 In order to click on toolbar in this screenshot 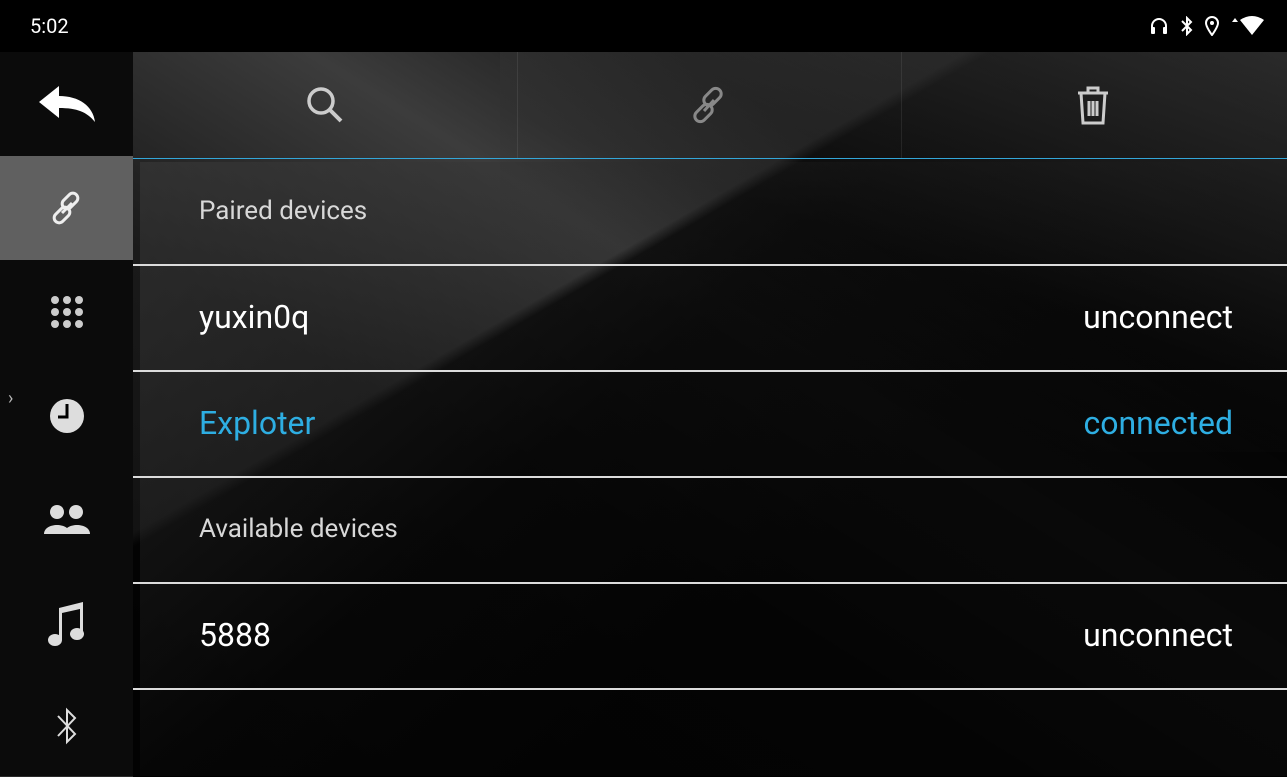, I will do `click(710, 105)`.